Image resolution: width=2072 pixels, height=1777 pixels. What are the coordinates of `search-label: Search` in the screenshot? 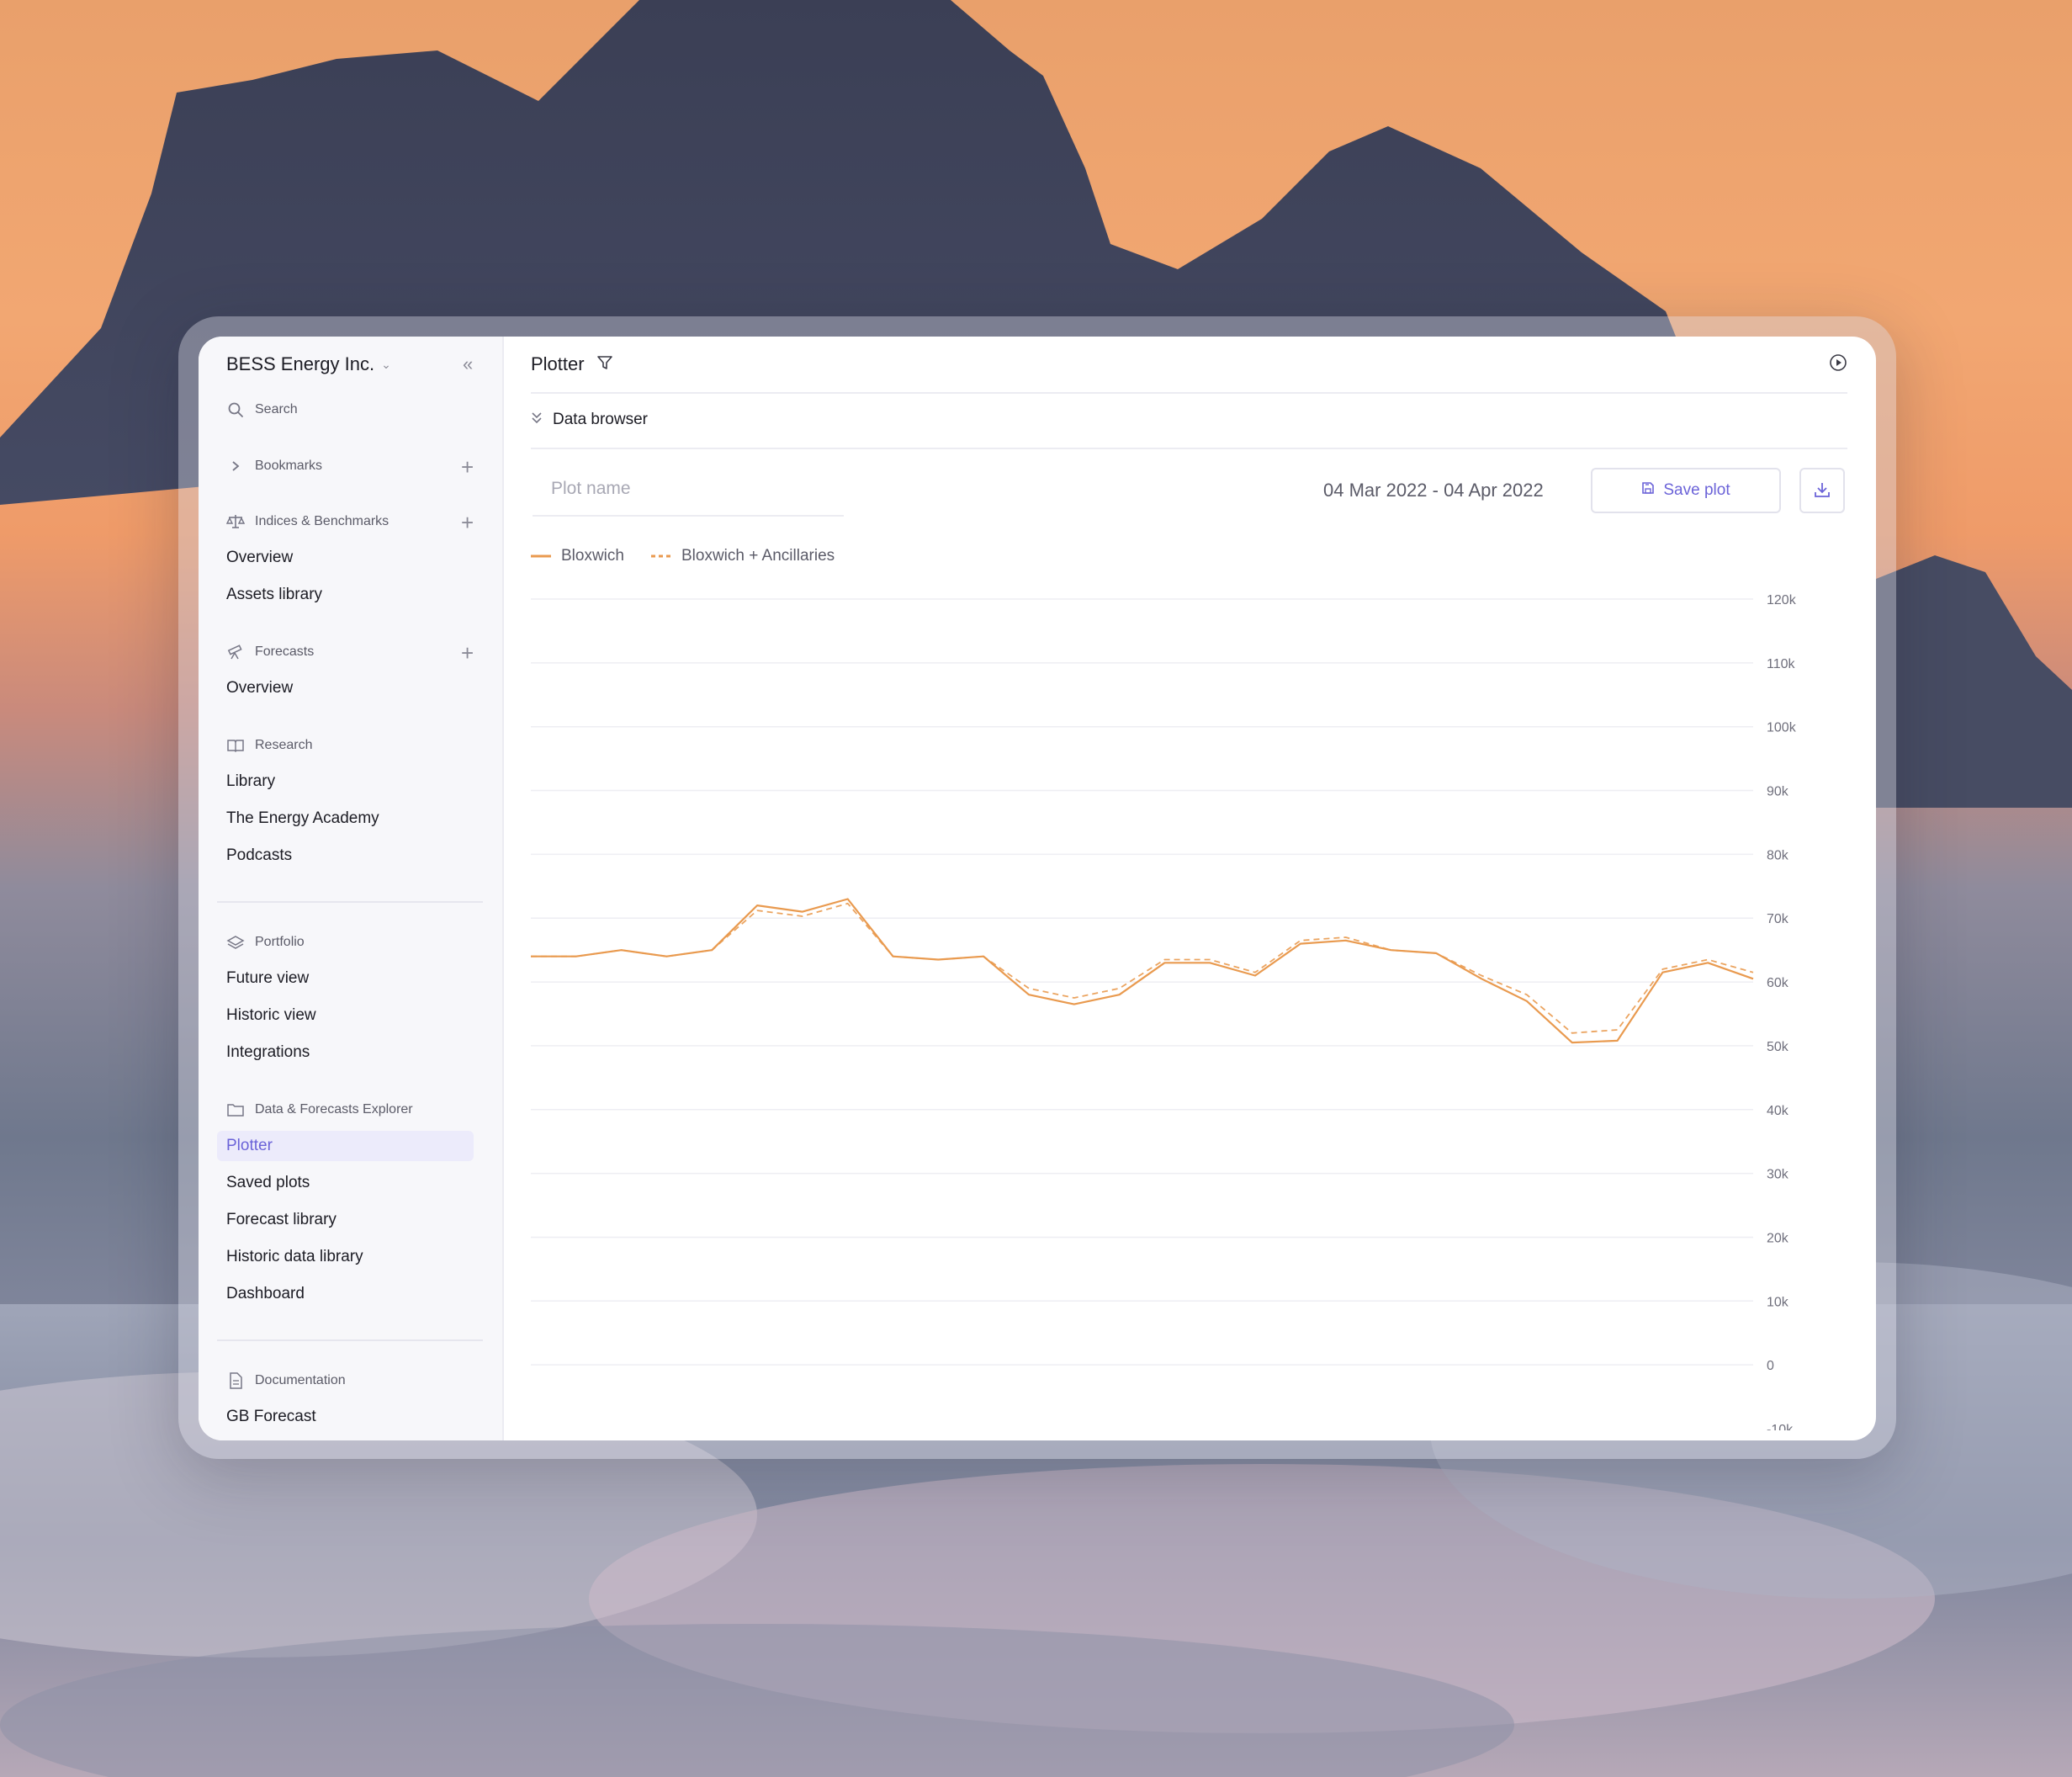 It's located at (276, 409).